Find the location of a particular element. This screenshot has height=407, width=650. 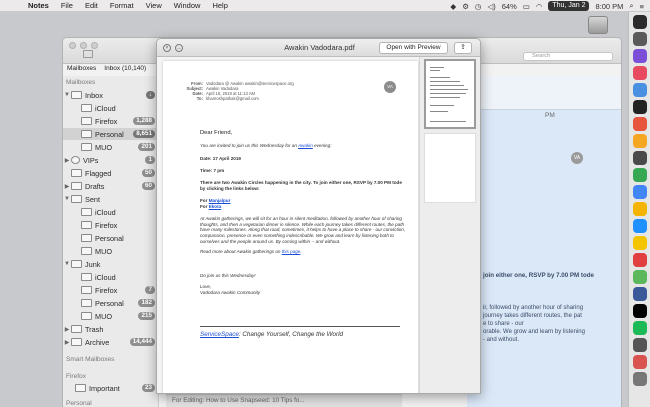

mailbox-sent-muo: MUO is located at coordinates (111, 251).